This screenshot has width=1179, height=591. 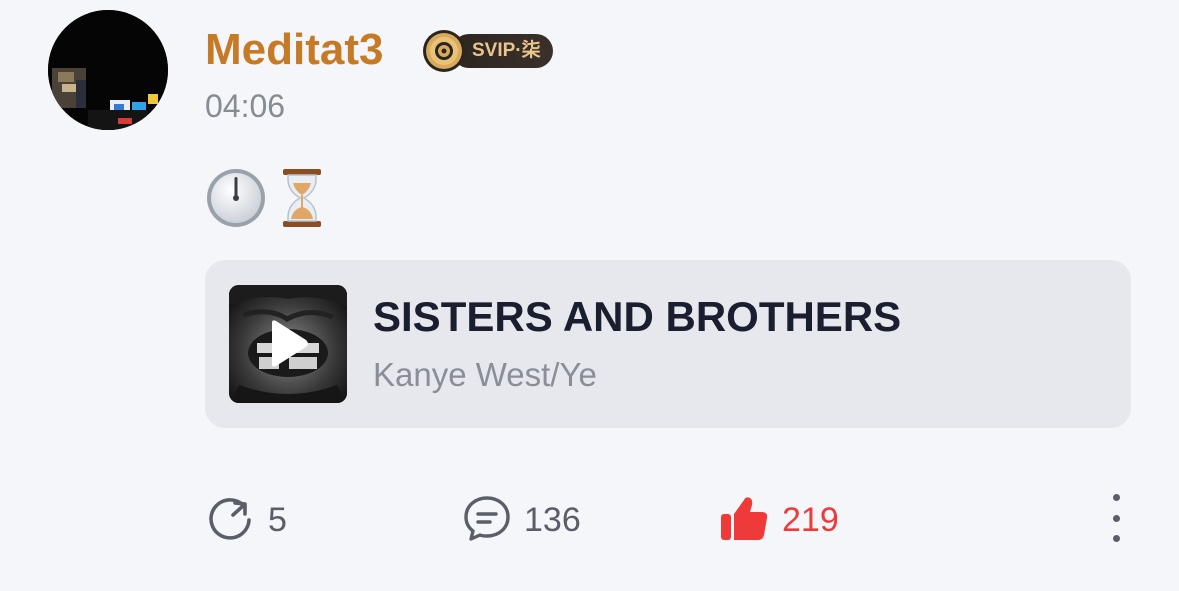 What do you see at coordinates (236, 200) in the screenshot?
I see `clock-icon` at bounding box center [236, 200].